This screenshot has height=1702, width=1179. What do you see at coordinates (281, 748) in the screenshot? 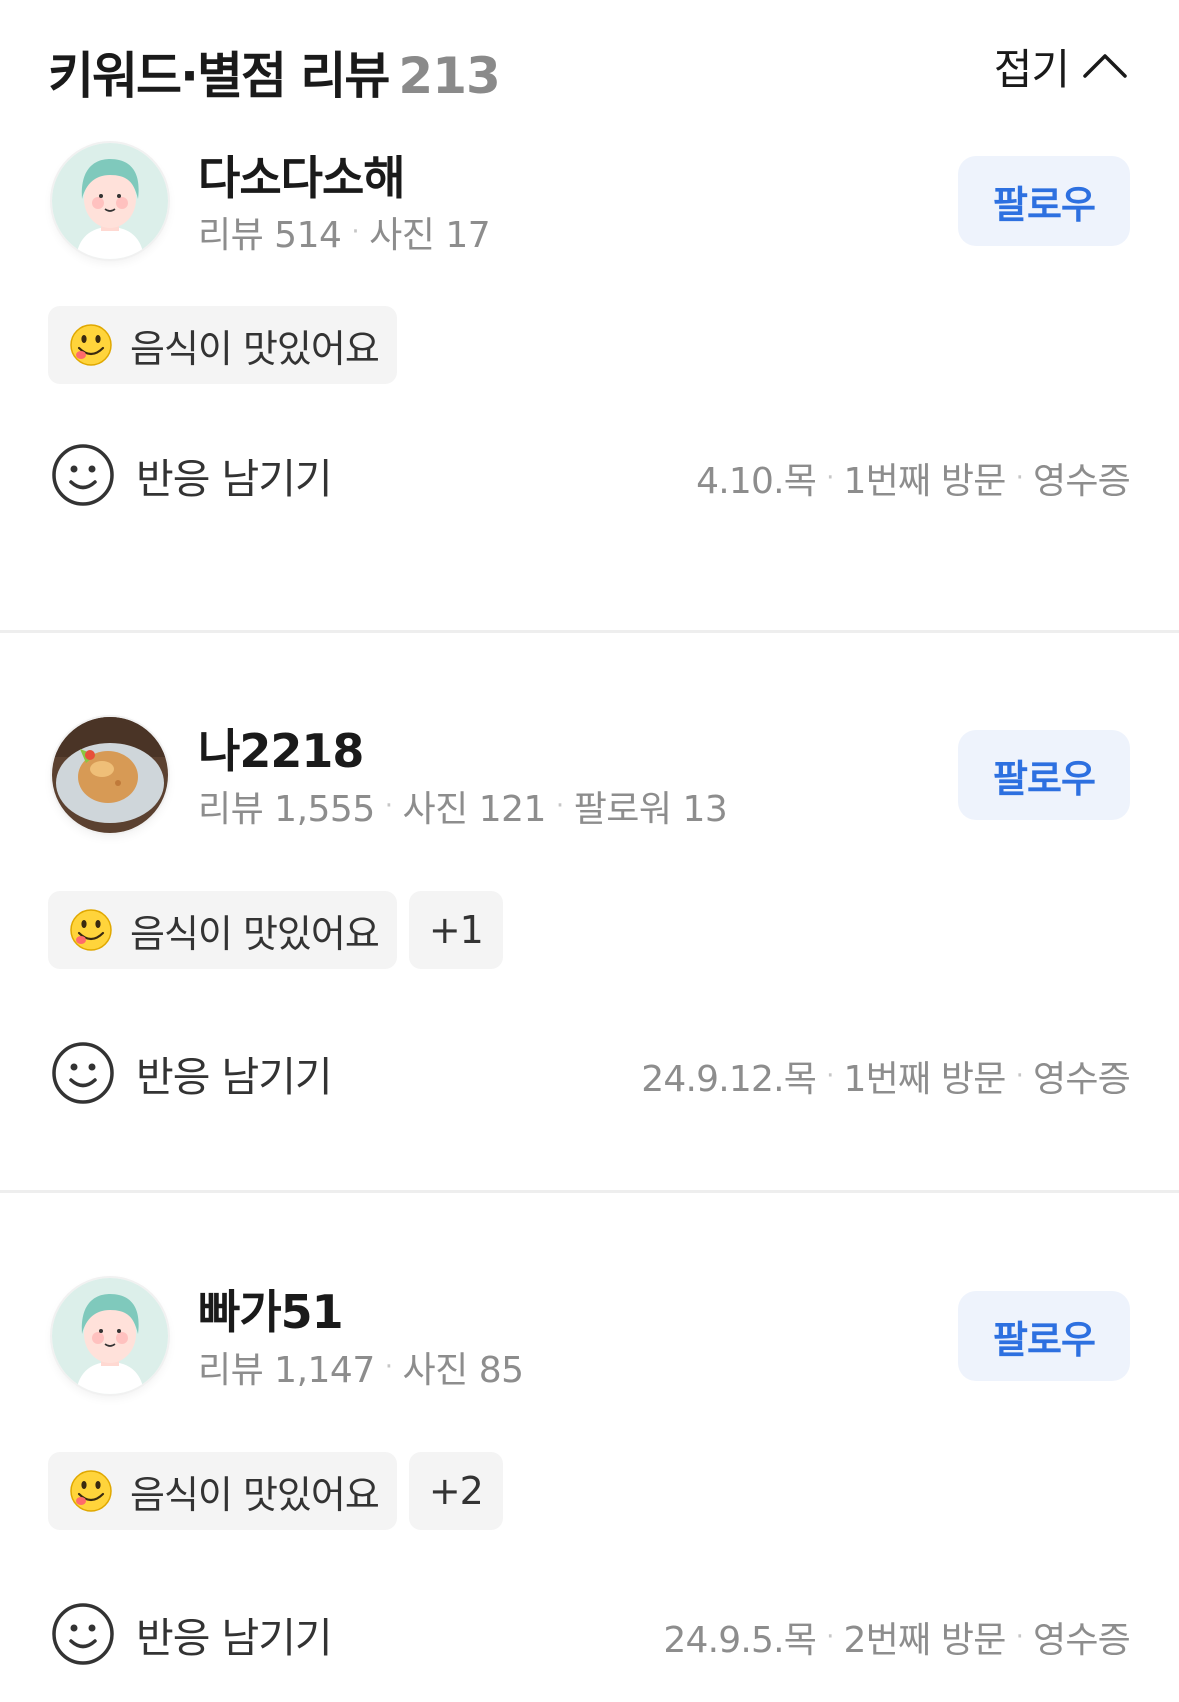
I see `user-name: 나2218` at bounding box center [281, 748].